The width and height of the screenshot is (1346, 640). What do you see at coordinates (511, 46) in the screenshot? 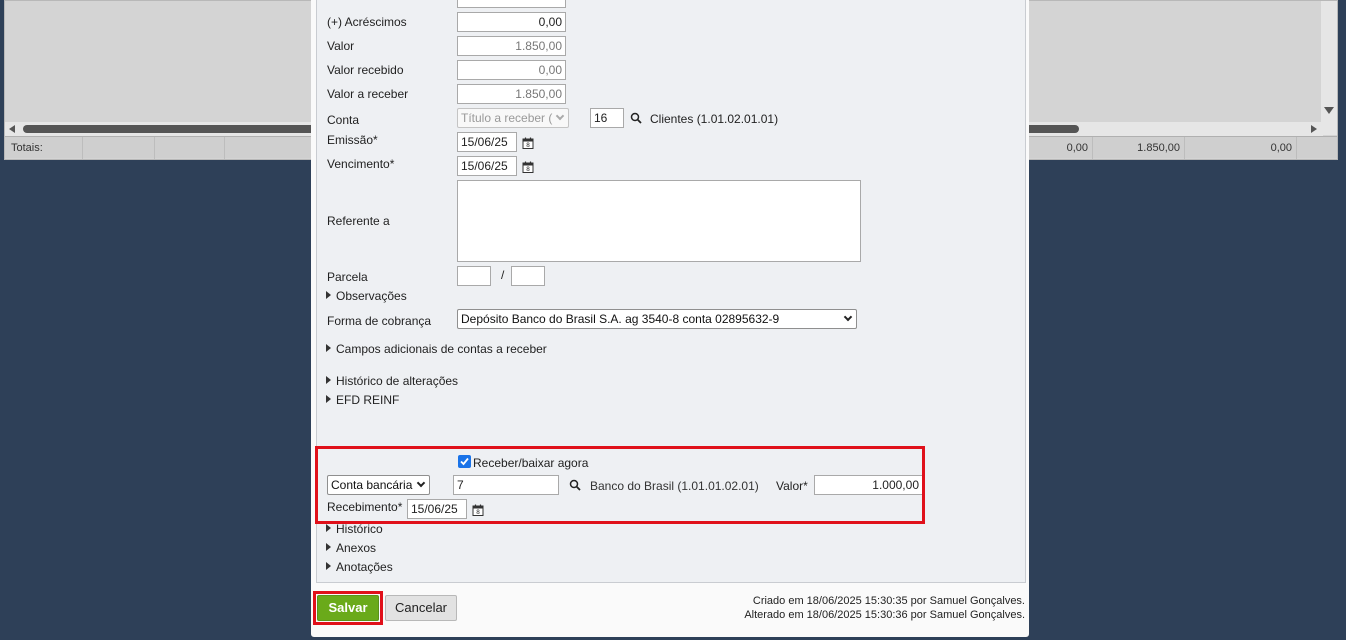
I see `valor-input: 1.850,00` at bounding box center [511, 46].